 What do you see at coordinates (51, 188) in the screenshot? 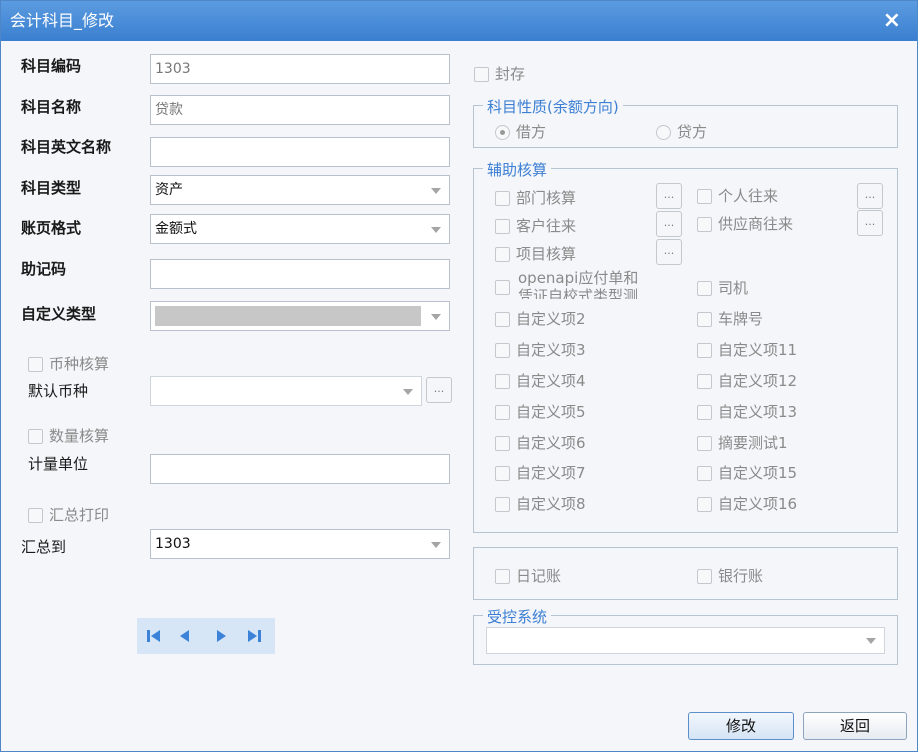
I see `type-label: 科目类型` at bounding box center [51, 188].